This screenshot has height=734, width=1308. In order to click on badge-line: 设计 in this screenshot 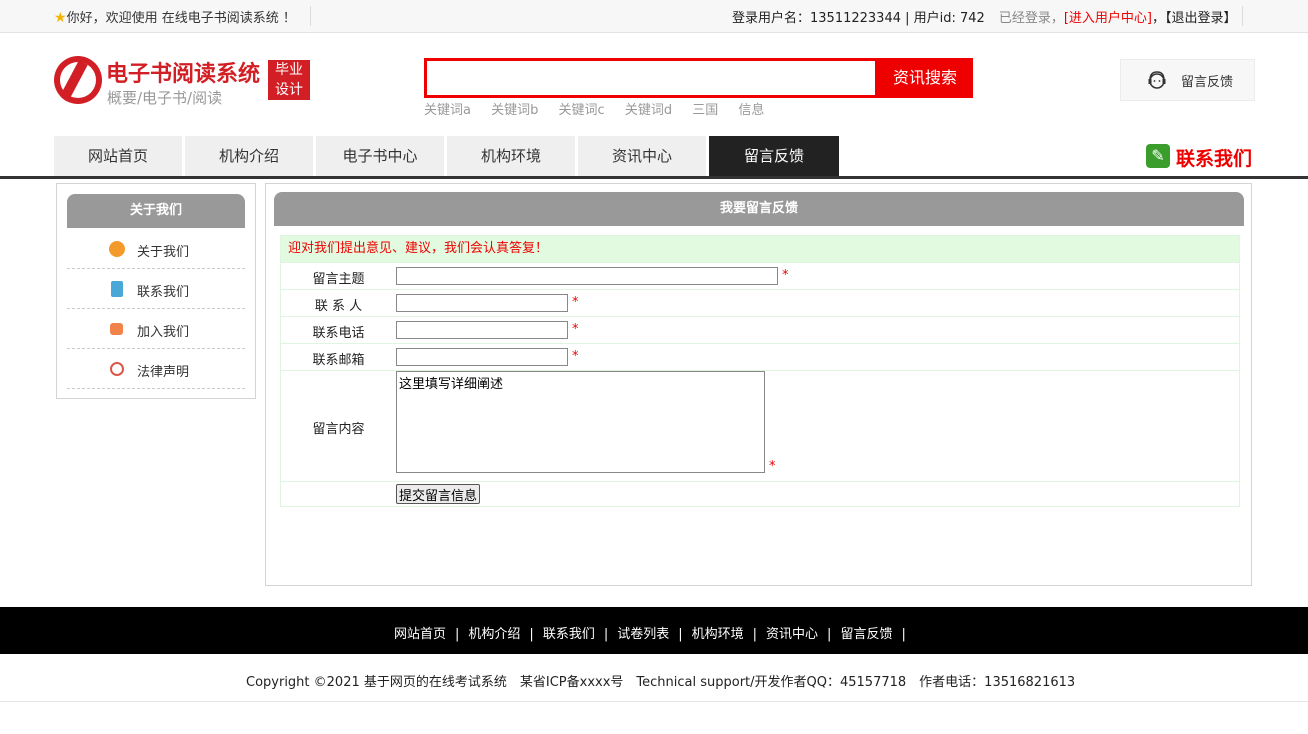, I will do `click(289, 90)`.